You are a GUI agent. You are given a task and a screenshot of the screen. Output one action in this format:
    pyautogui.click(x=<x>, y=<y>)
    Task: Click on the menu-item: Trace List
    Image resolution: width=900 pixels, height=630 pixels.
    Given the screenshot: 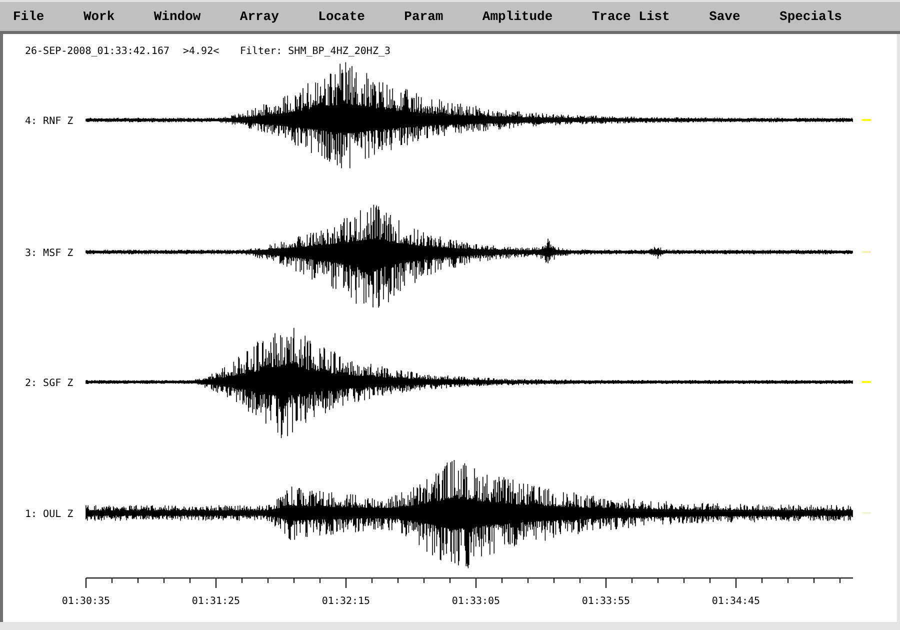 What is the action you would take?
    pyautogui.click(x=631, y=16)
    